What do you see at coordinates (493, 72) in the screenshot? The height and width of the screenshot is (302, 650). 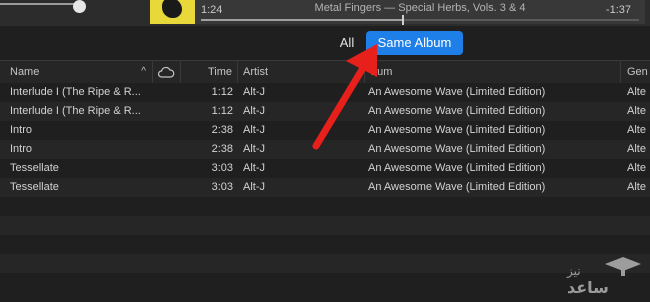 I see `column-header-album: bum` at bounding box center [493, 72].